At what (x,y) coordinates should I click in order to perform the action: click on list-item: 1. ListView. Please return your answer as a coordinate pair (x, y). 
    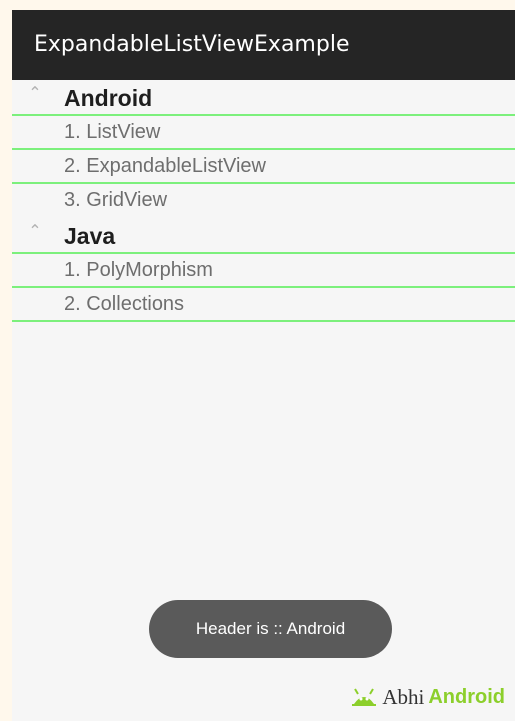
    Looking at the image, I should click on (263, 133).